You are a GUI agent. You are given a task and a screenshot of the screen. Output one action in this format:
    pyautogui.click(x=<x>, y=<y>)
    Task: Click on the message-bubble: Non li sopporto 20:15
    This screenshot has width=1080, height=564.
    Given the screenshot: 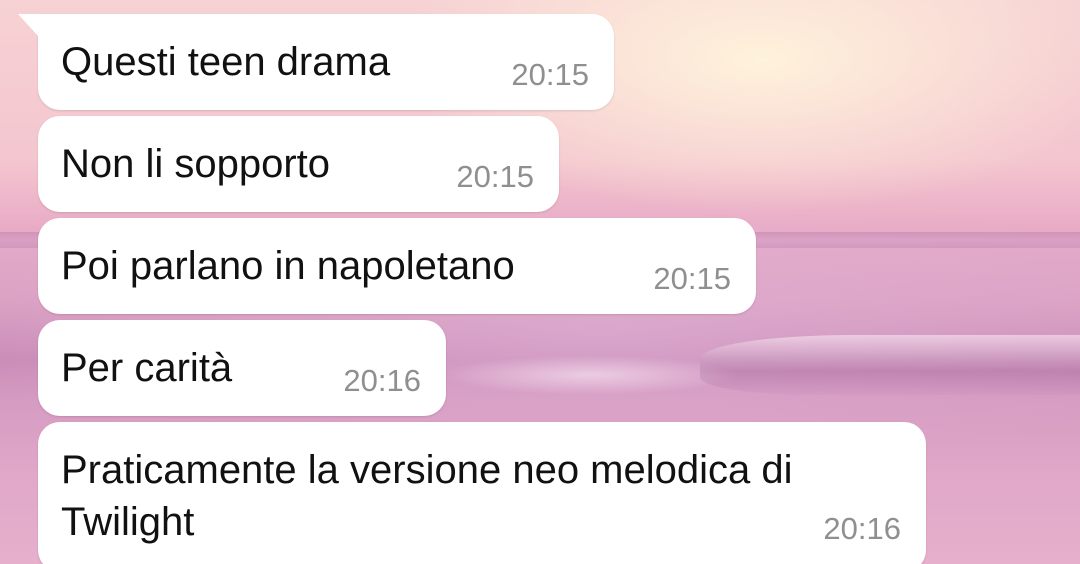 What is the action you would take?
    pyautogui.click(x=298, y=164)
    